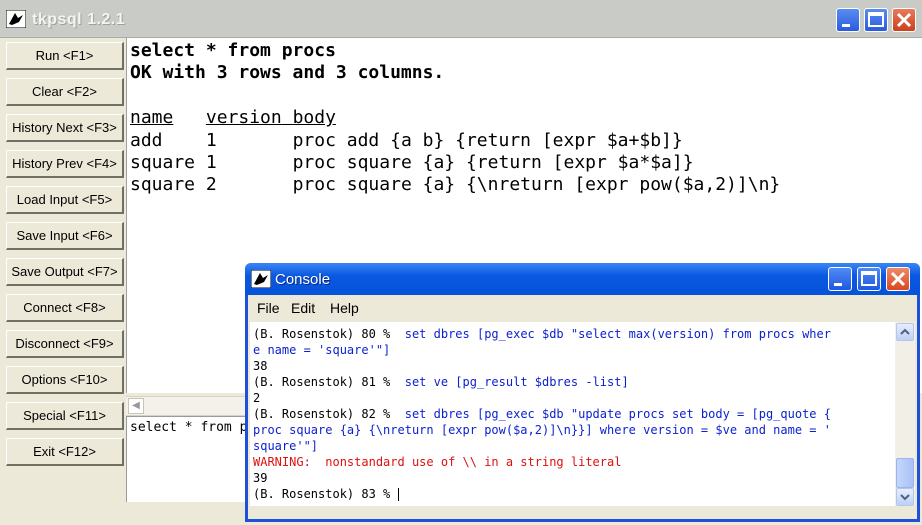 This screenshot has height=525, width=922. I want to click on main-titlebar: tkpsql 1.2.1, so click(461, 19).